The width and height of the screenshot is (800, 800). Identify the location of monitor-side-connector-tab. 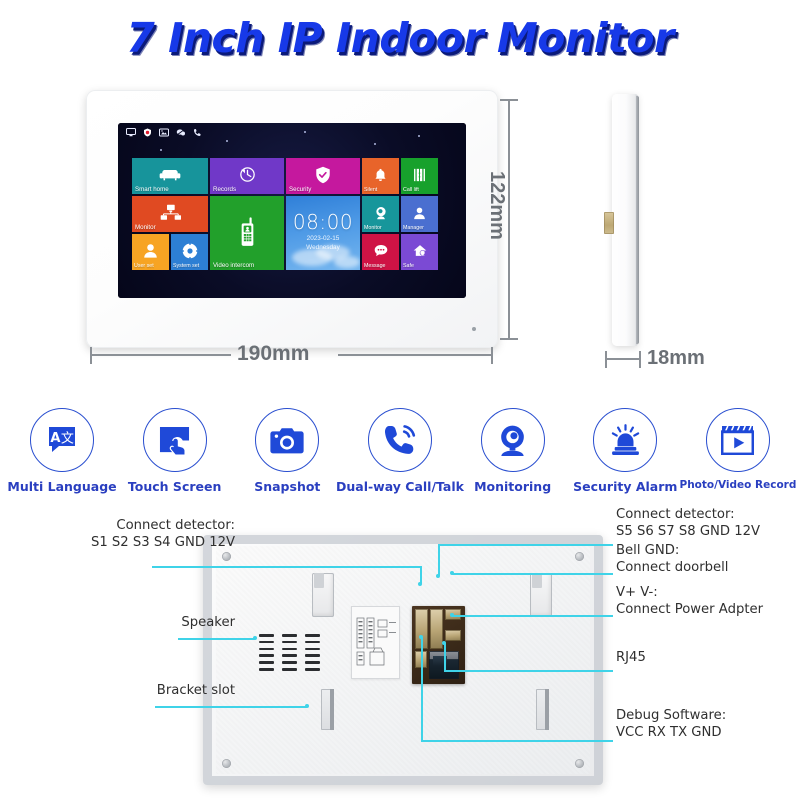
(609, 223).